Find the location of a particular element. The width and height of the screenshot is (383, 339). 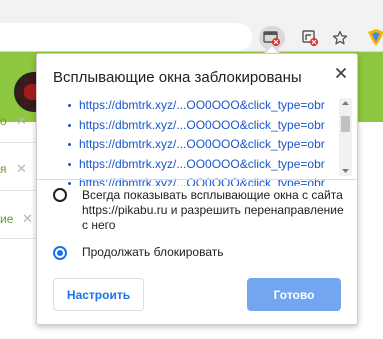

address-bar is located at coordinates (126, 37).